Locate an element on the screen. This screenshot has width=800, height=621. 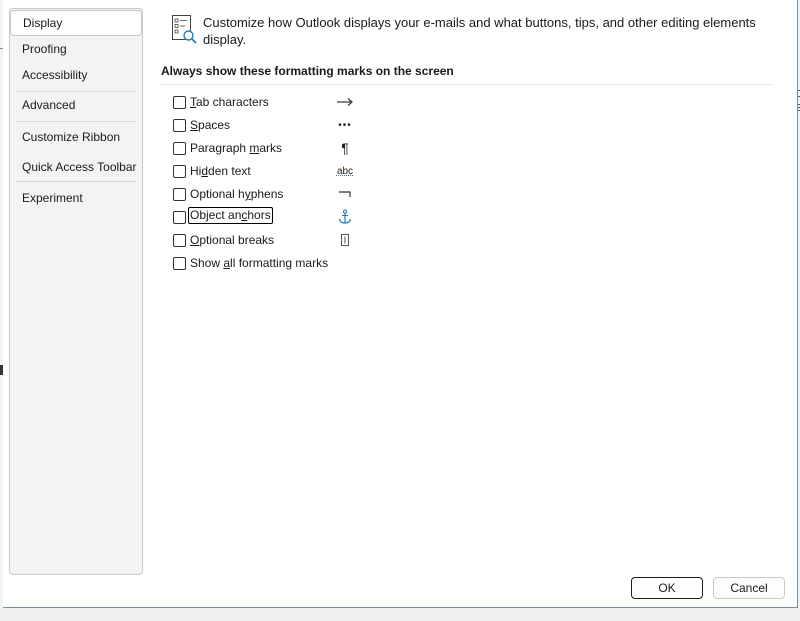
spaces-checkbox is located at coordinates (179, 125).